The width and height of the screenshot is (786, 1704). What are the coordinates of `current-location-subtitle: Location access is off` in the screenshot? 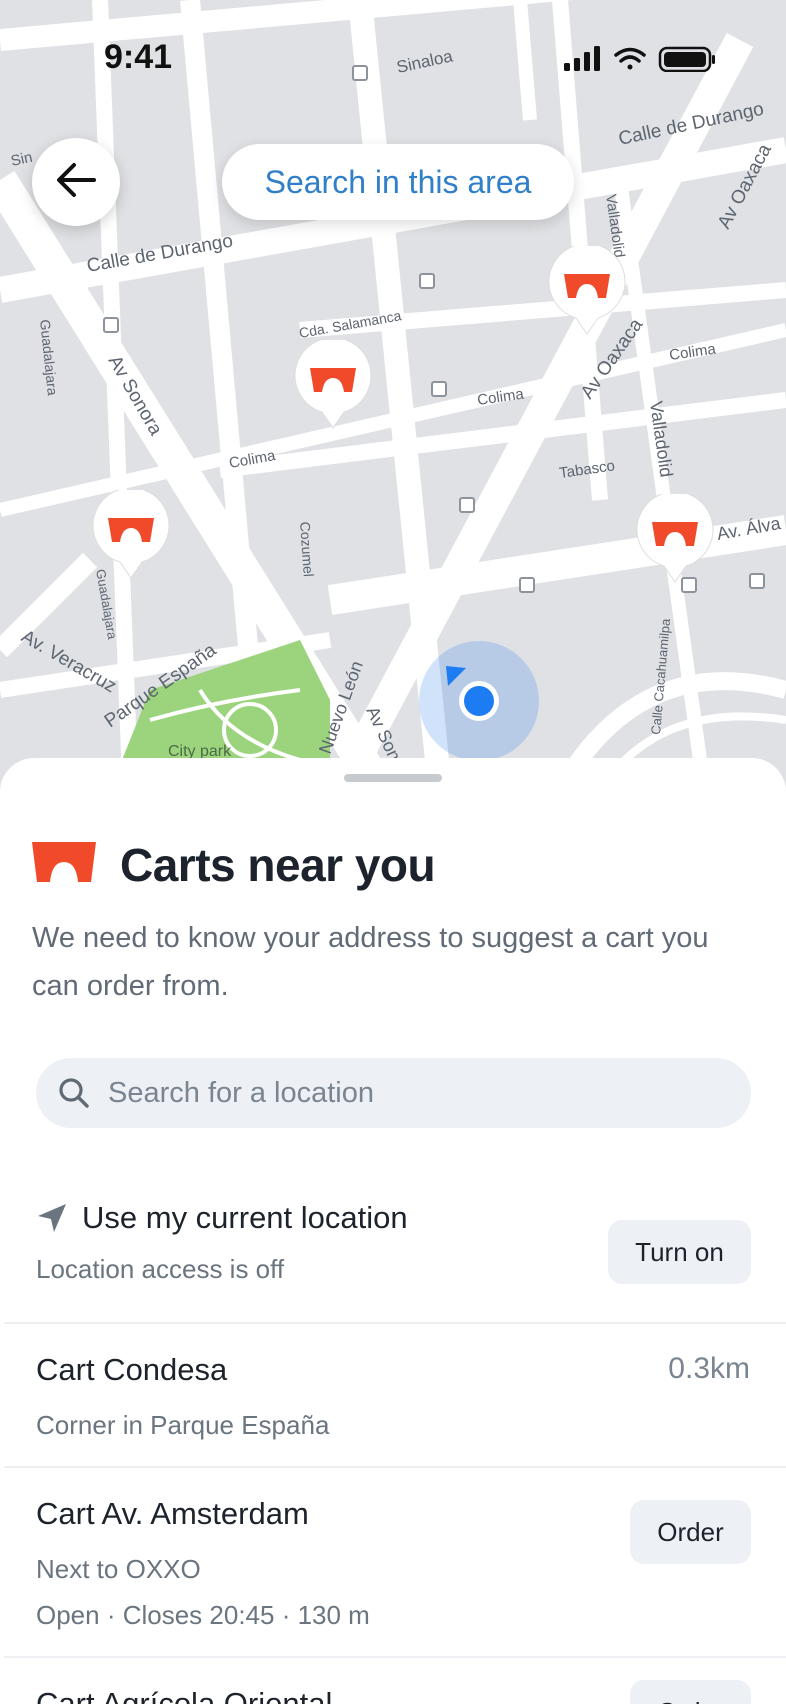 It's located at (160, 1269).